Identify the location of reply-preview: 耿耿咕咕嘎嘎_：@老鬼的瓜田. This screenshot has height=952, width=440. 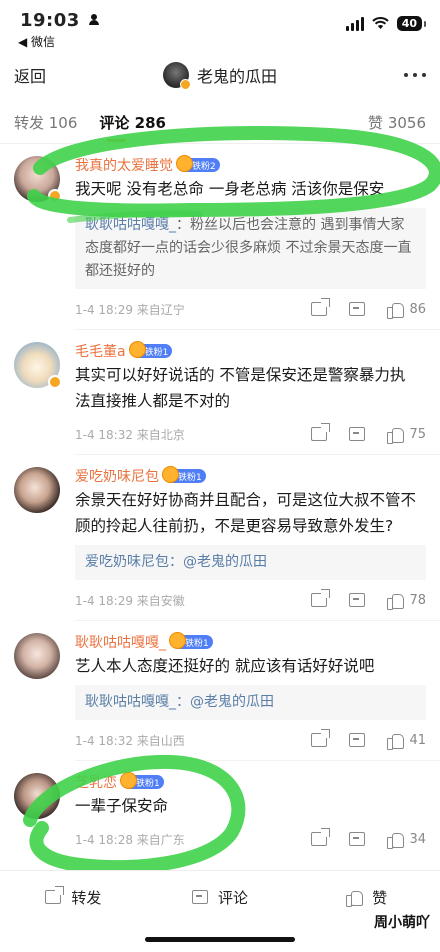
(250, 702).